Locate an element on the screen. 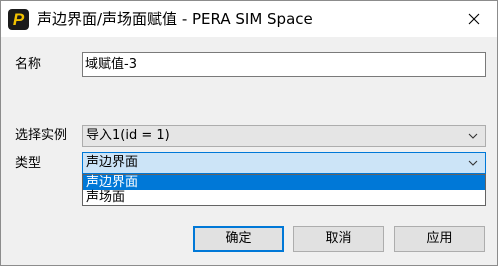 This screenshot has width=498, height=266. close-button is located at coordinates (474, 19).